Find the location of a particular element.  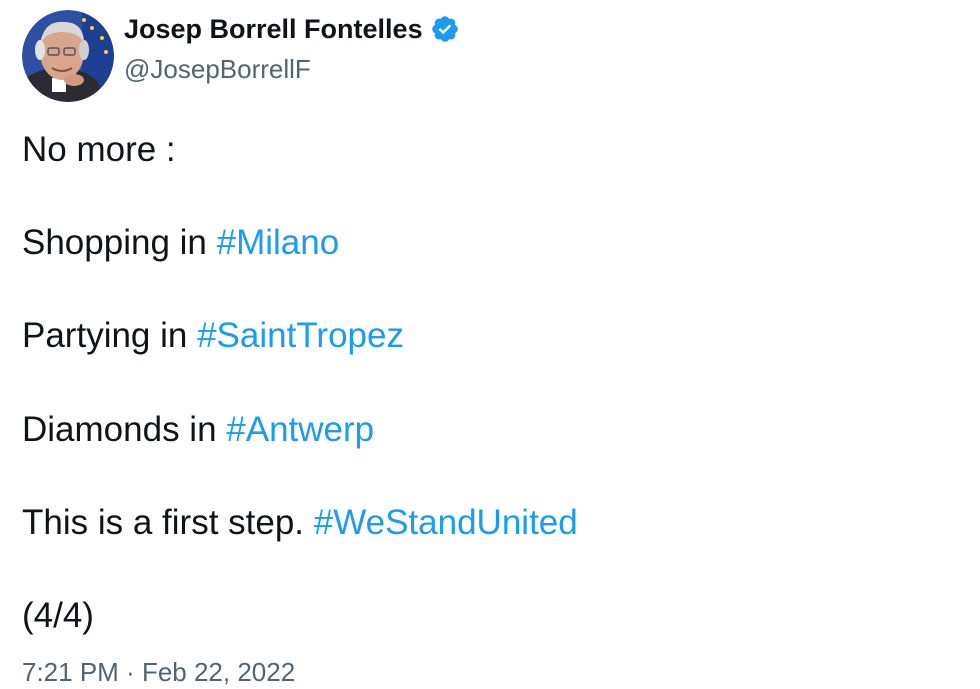

tweet-header: Josep Borrell Fontelles @JosepBorrellF is located at coordinates (241, 56).